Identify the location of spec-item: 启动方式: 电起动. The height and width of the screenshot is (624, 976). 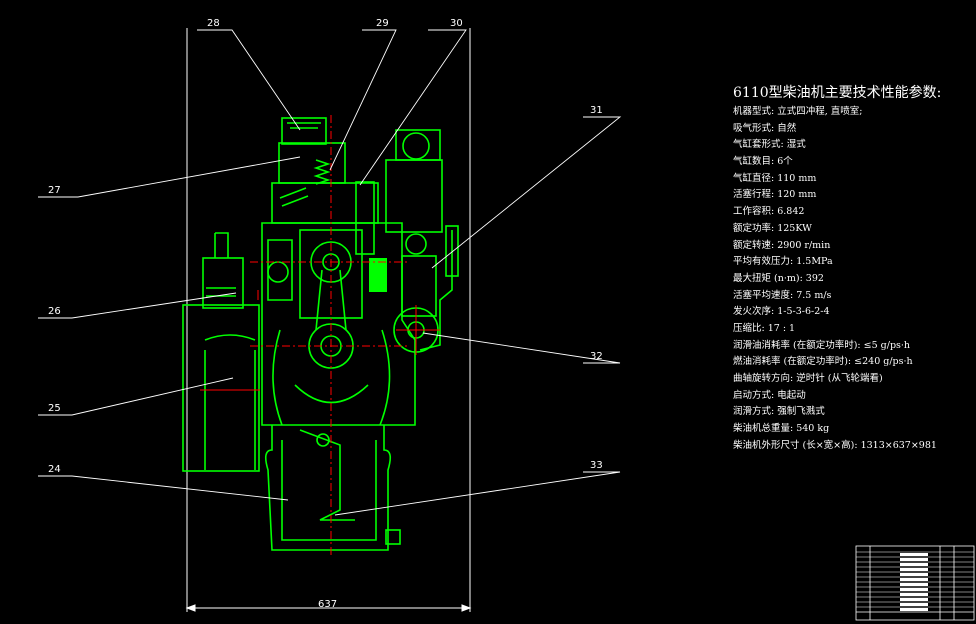
(769, 395).